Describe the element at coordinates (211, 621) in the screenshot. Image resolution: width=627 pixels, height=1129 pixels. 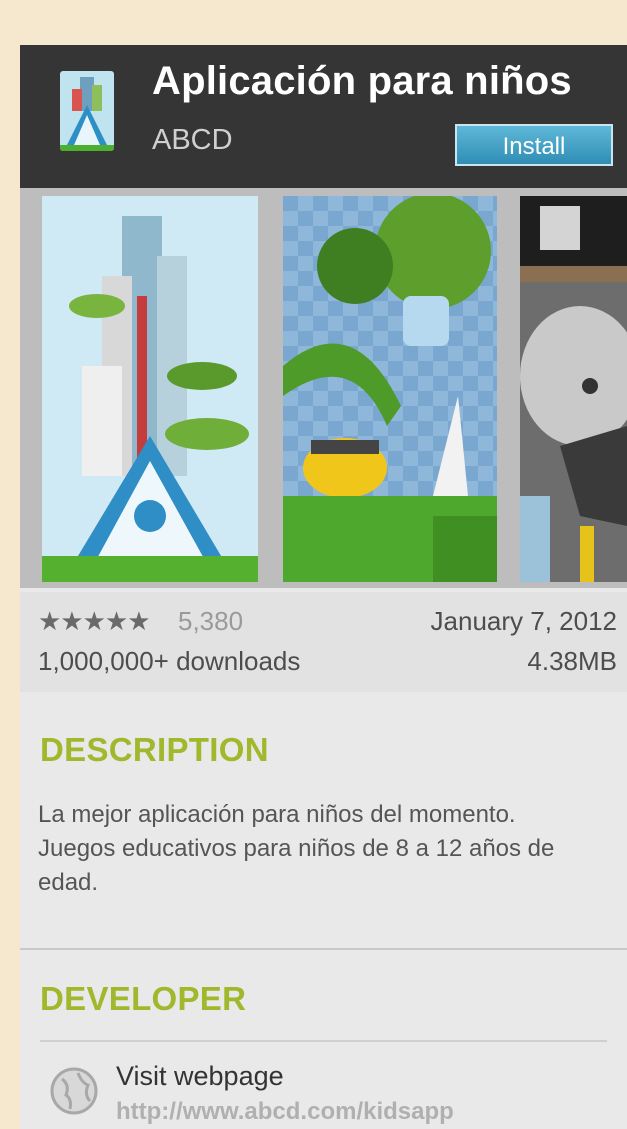
I see `rating-count: 5,380` at that location.